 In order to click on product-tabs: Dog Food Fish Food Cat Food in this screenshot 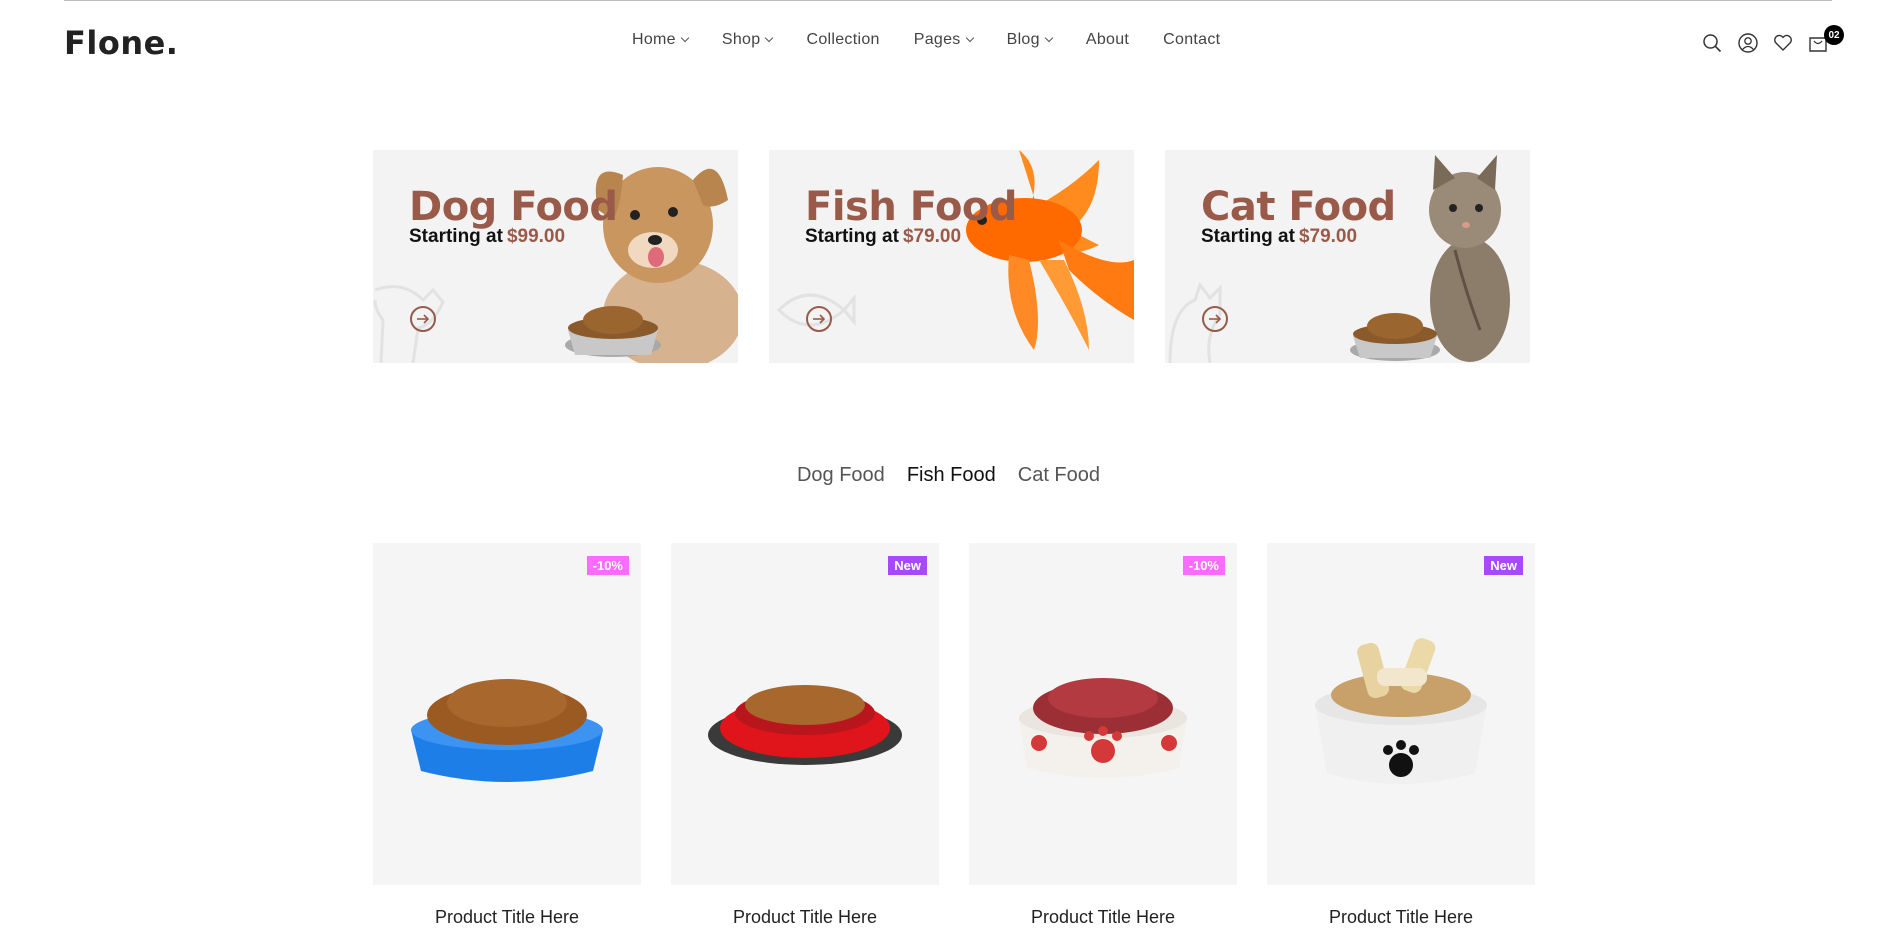, I will do `click(948, 475)`.